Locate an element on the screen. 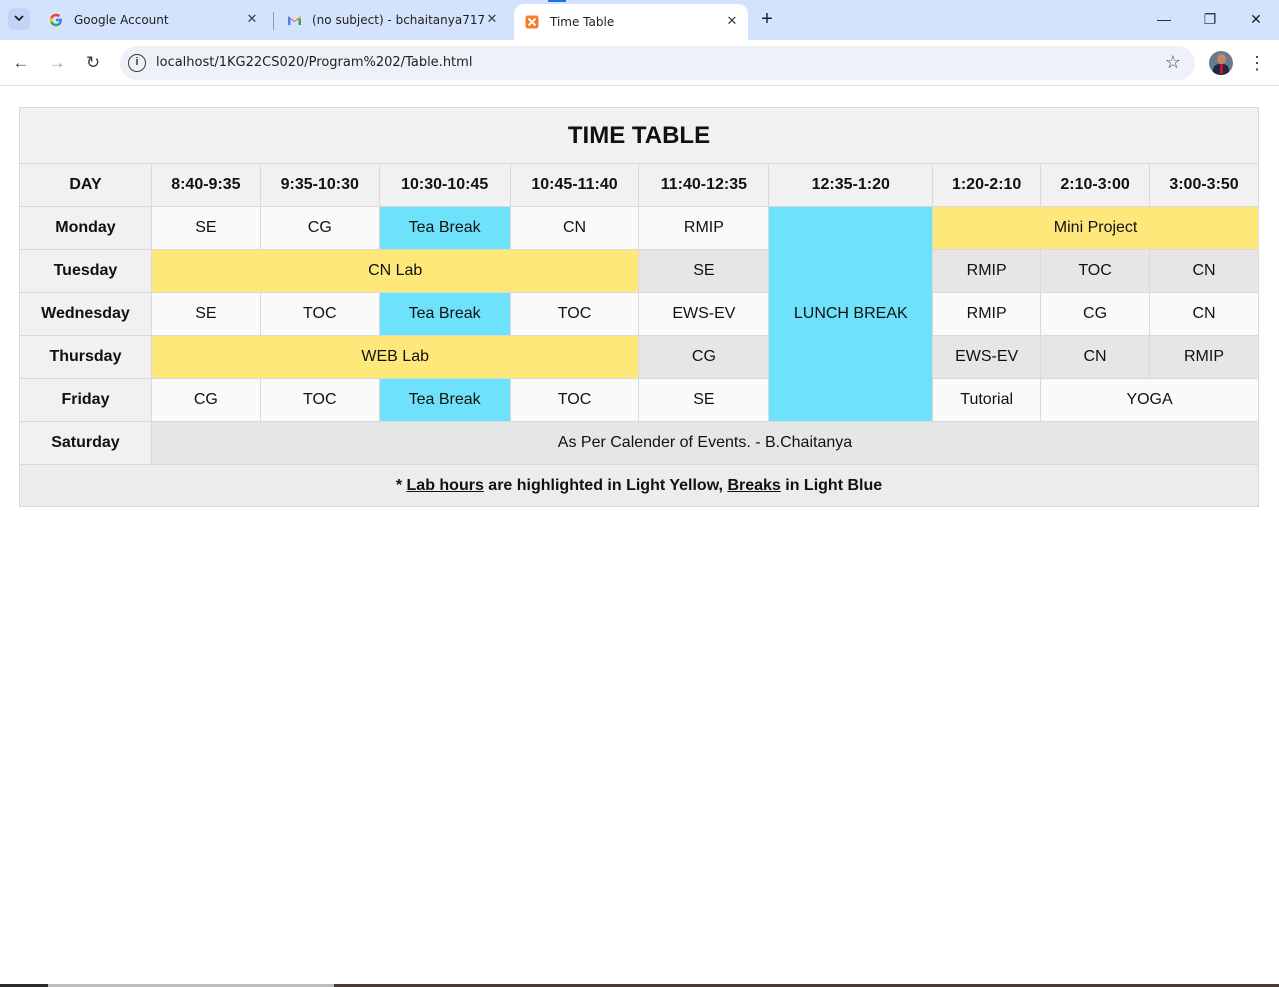 Image resolution: width=1279 pixels, height=987 pixels. tab-search-button is located at coordinates (19, 19).